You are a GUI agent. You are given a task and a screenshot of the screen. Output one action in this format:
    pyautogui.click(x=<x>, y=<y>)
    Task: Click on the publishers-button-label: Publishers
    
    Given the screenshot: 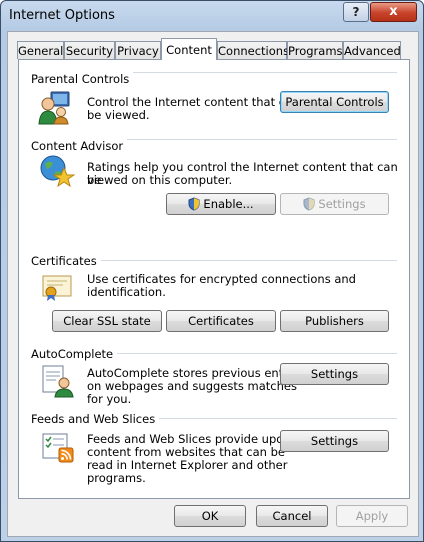 What is the action you would take?
    pyautogui.click(x=334, y=321)
    